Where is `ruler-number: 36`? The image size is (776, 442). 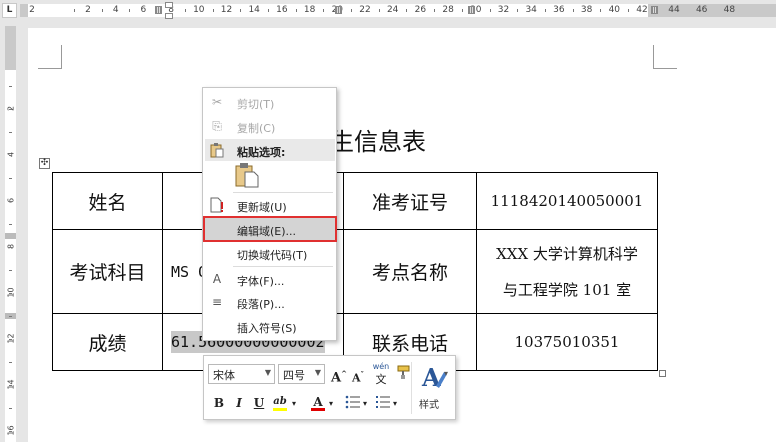 ruler-number: 36 is located at coordinates (559, 10).